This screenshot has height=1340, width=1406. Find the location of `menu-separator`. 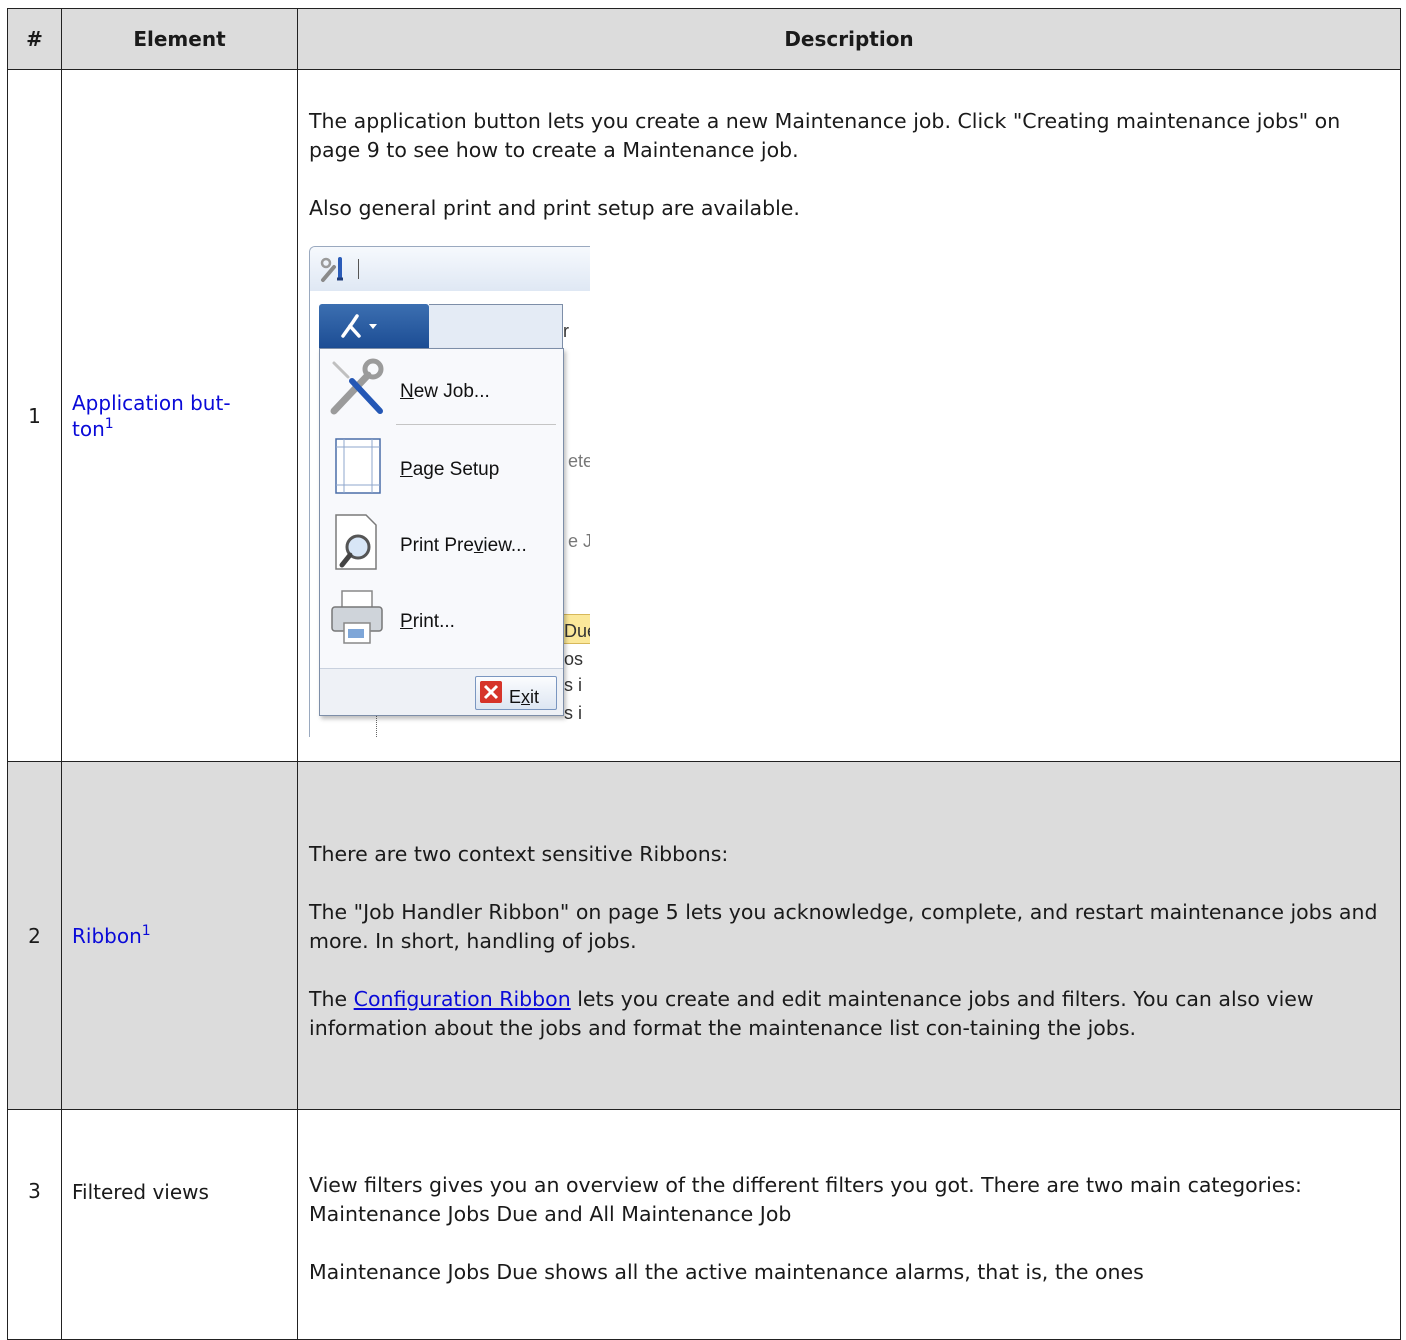

menu-separator is located at coordinates (476, 424).